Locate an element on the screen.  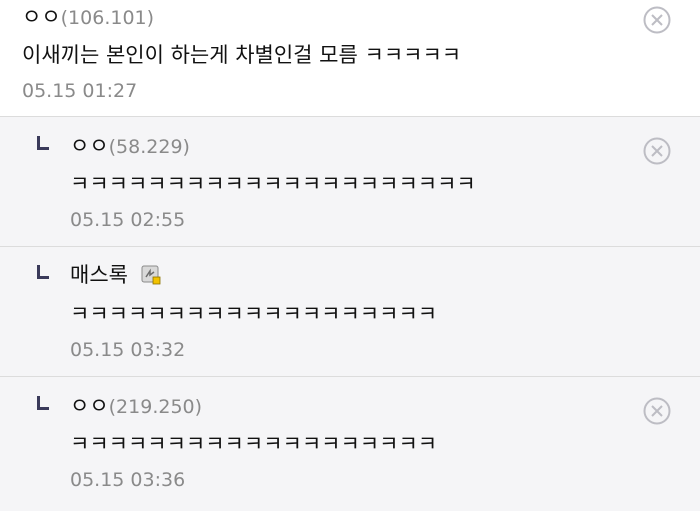
comment-author: ㅇㅇ is located at coordinates (41, 17).